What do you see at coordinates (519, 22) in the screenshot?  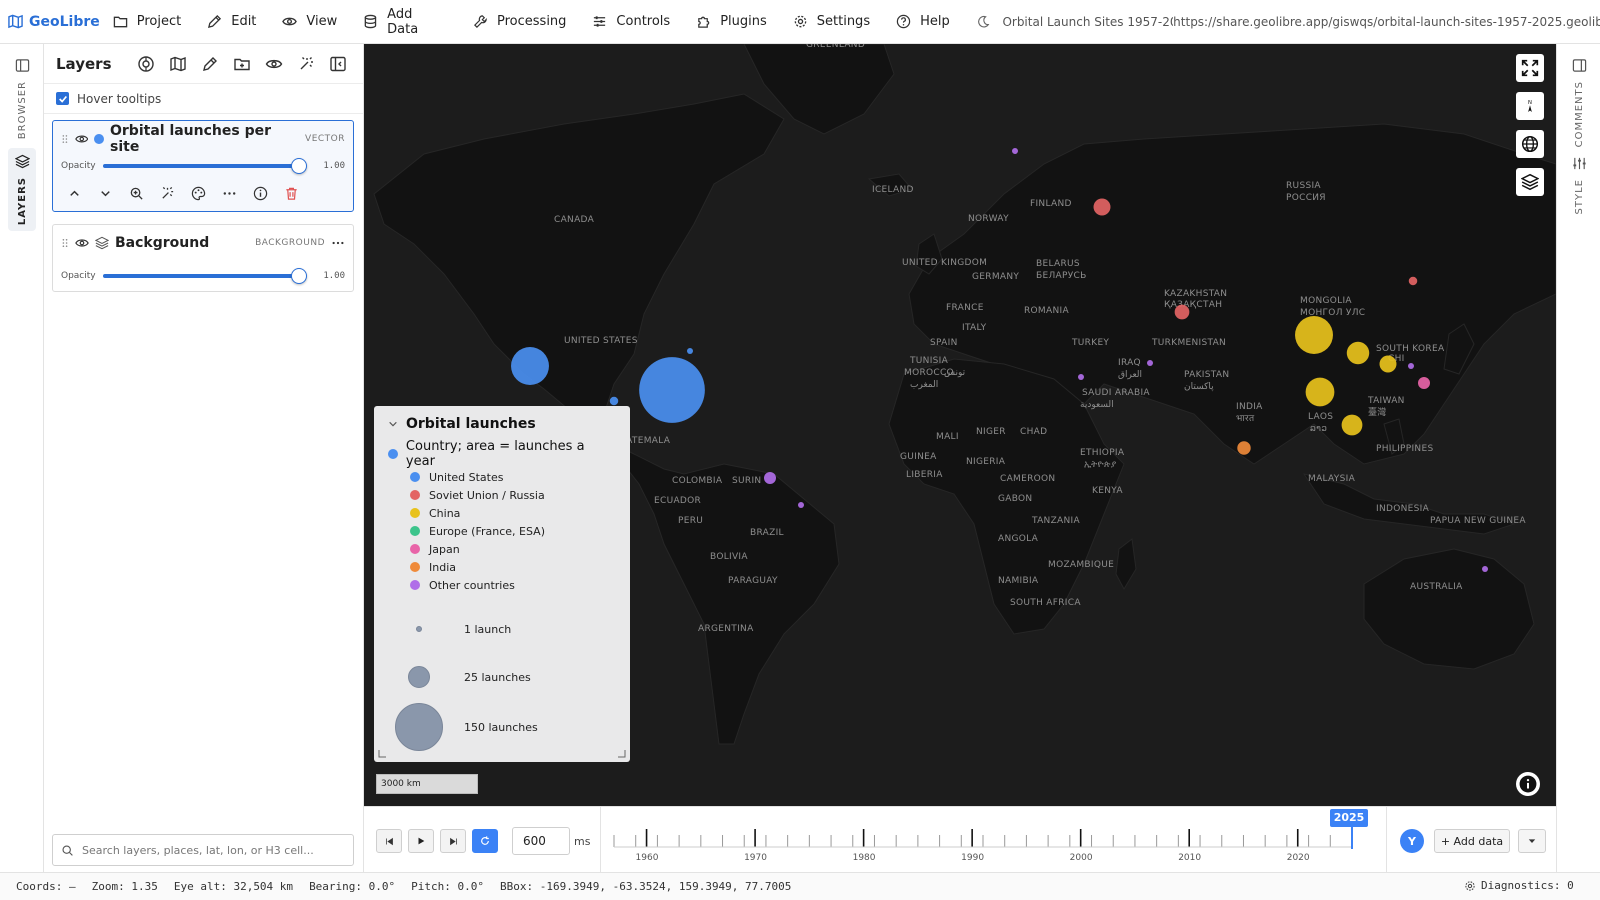 I see `menu-processing: Processing` at bounding box center [519, 22].